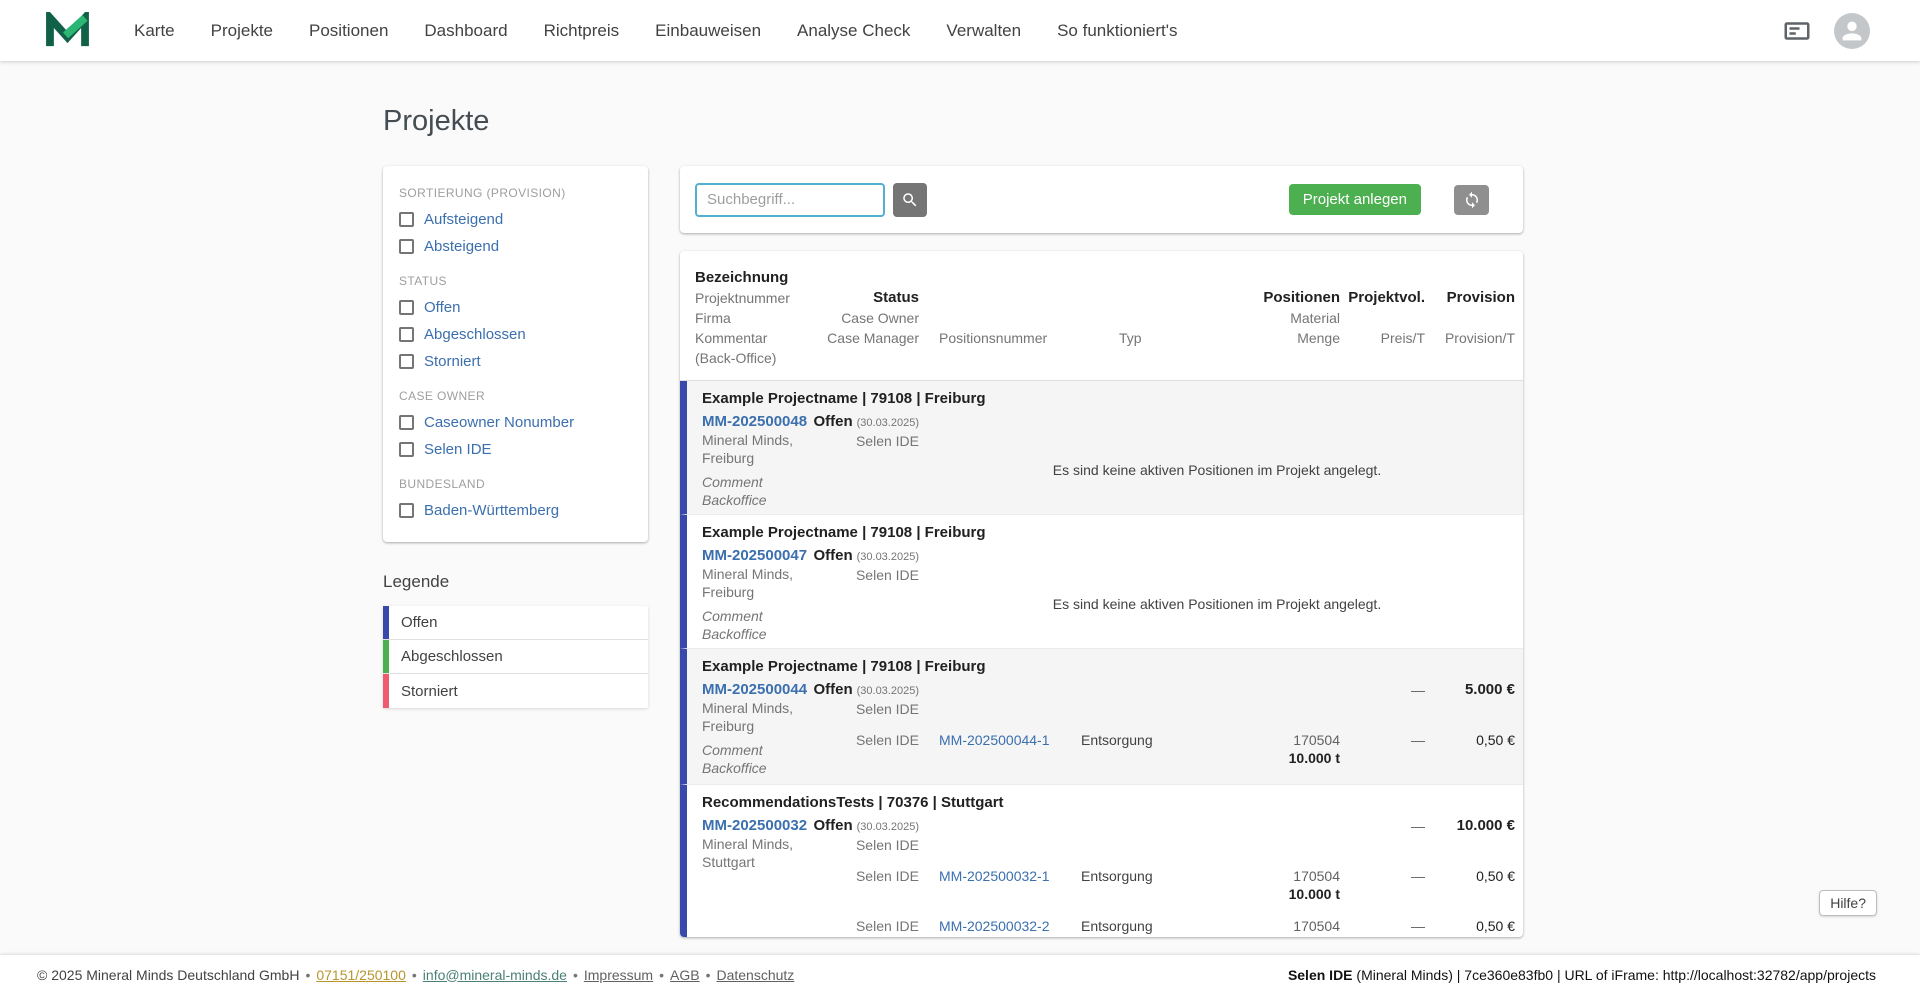 The width and height of the screenshot is (1920, 994). What do you see at coordinates (1117, 31) in the screenshot?
I see `nav-item-so-funktionierts: So funktioniert's` at bounding box center [1117, 31].